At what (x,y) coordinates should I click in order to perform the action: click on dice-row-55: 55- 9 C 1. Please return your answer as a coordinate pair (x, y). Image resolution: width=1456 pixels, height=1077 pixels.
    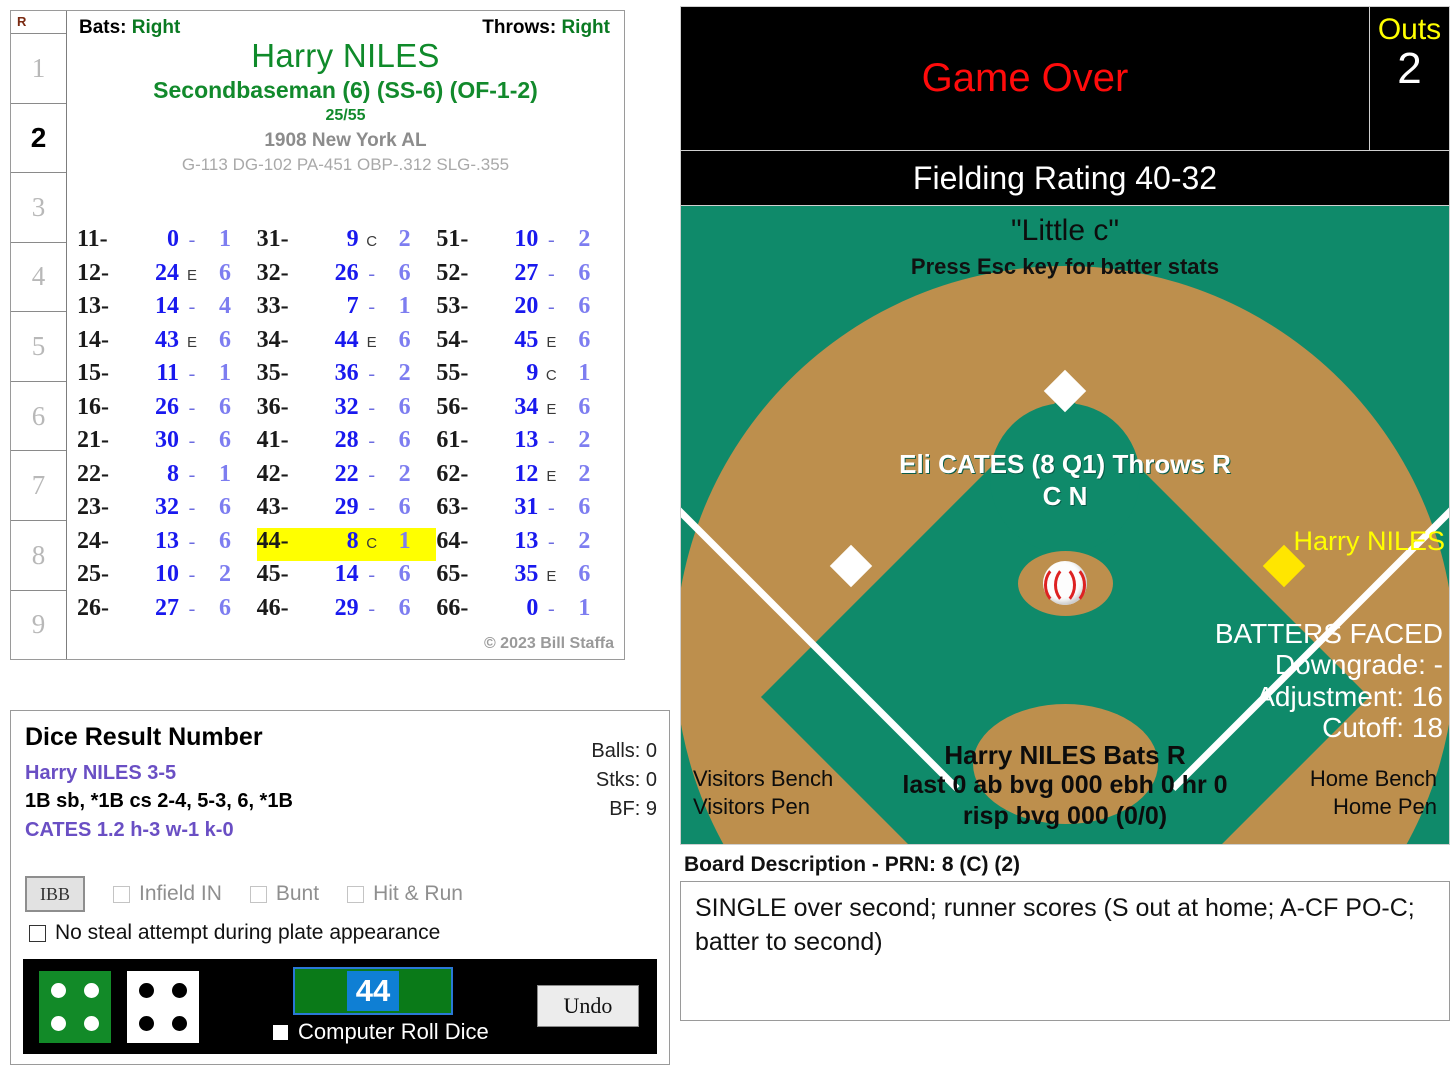
    Looking at the image, I should click on (526, 377).